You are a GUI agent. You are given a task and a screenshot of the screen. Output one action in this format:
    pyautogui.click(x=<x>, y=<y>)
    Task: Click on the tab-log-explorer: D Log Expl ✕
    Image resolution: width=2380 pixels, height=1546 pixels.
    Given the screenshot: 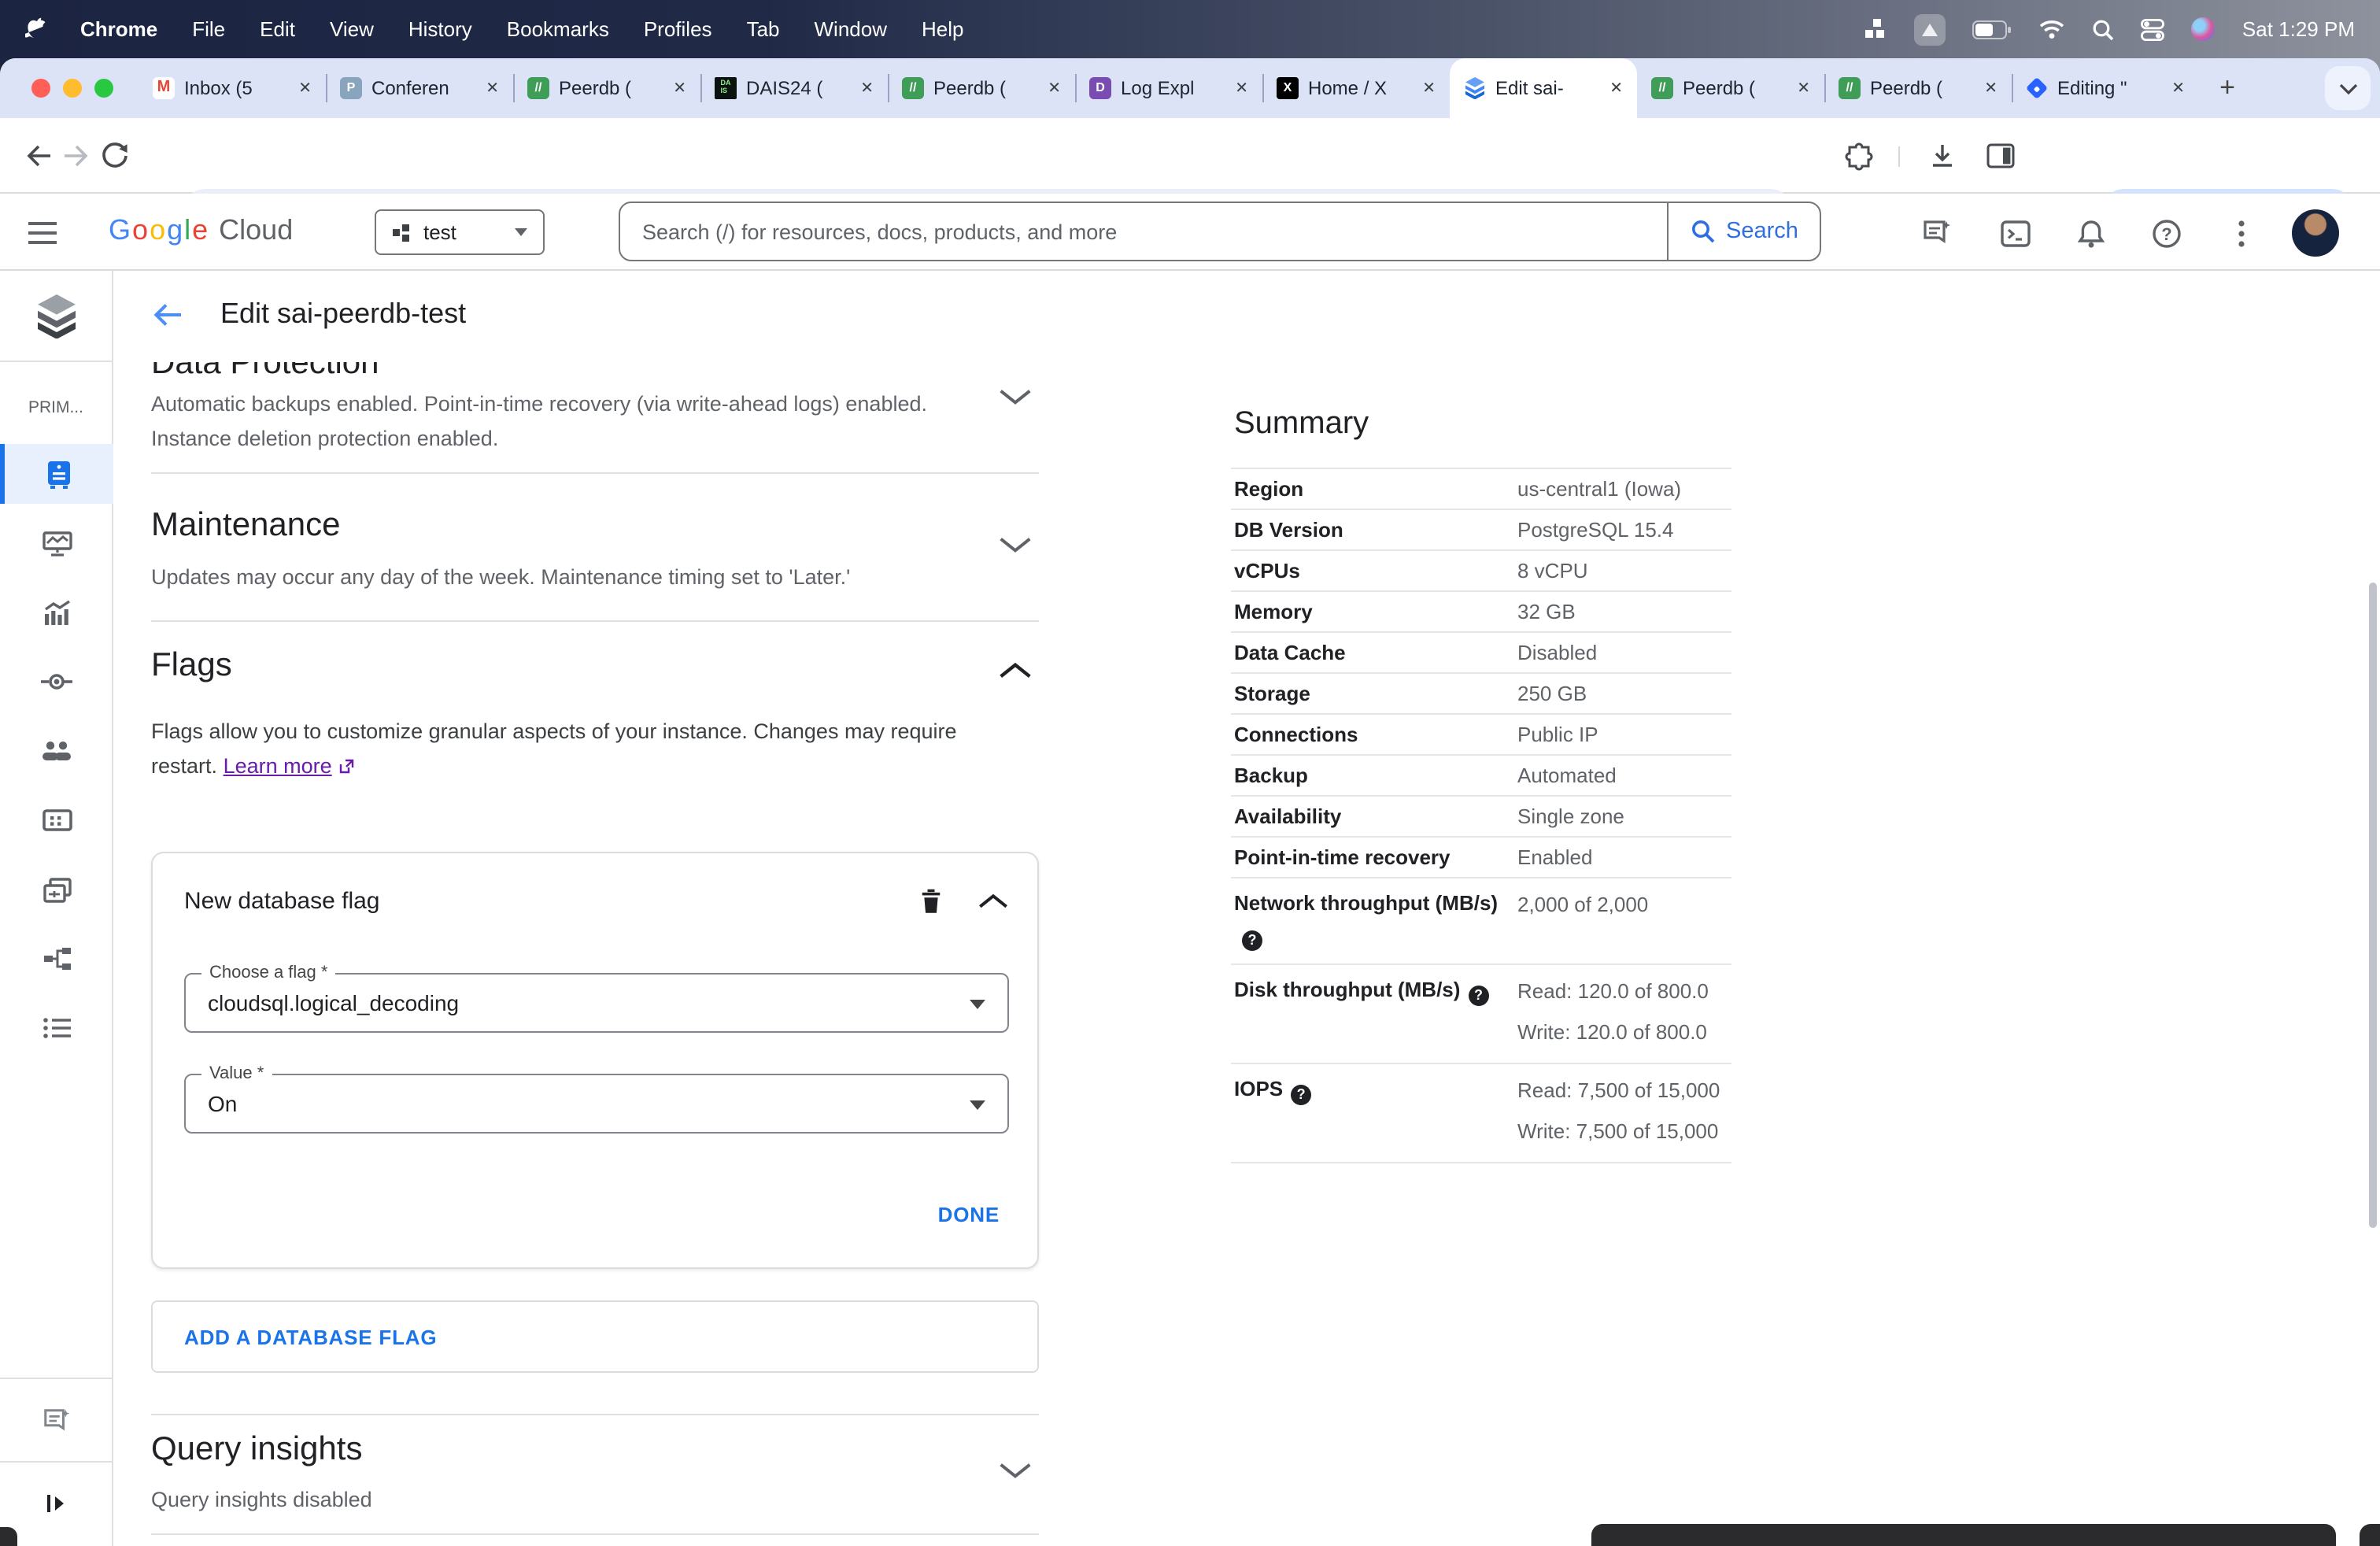 What is the action you would take?
    pyautogui.click(x=1168, y=88)
    